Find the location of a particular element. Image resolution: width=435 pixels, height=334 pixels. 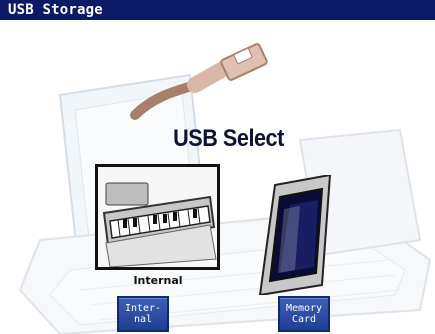

keyboard-icon is located at coordinates (157, 217).